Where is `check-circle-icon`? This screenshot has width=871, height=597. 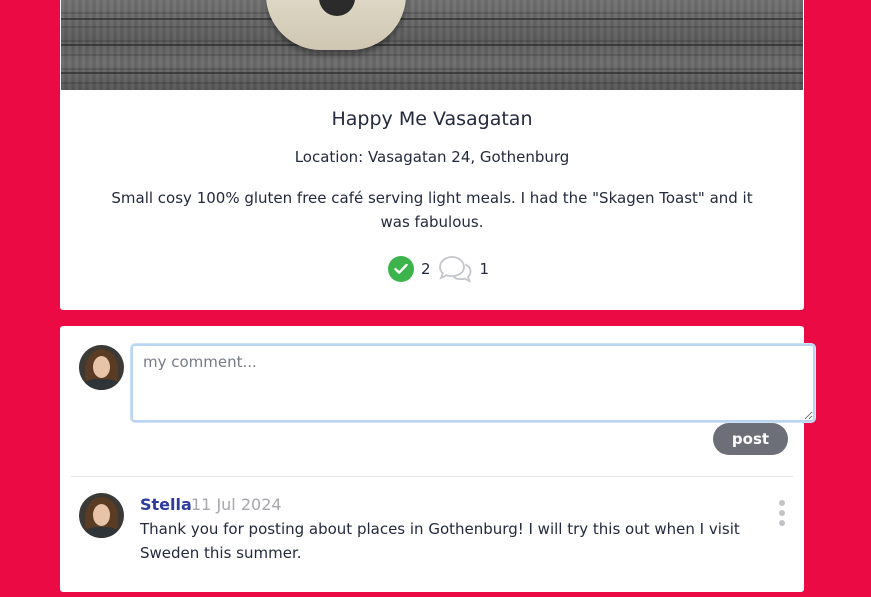
check-circle-icon is located at coordinates (401, 269).